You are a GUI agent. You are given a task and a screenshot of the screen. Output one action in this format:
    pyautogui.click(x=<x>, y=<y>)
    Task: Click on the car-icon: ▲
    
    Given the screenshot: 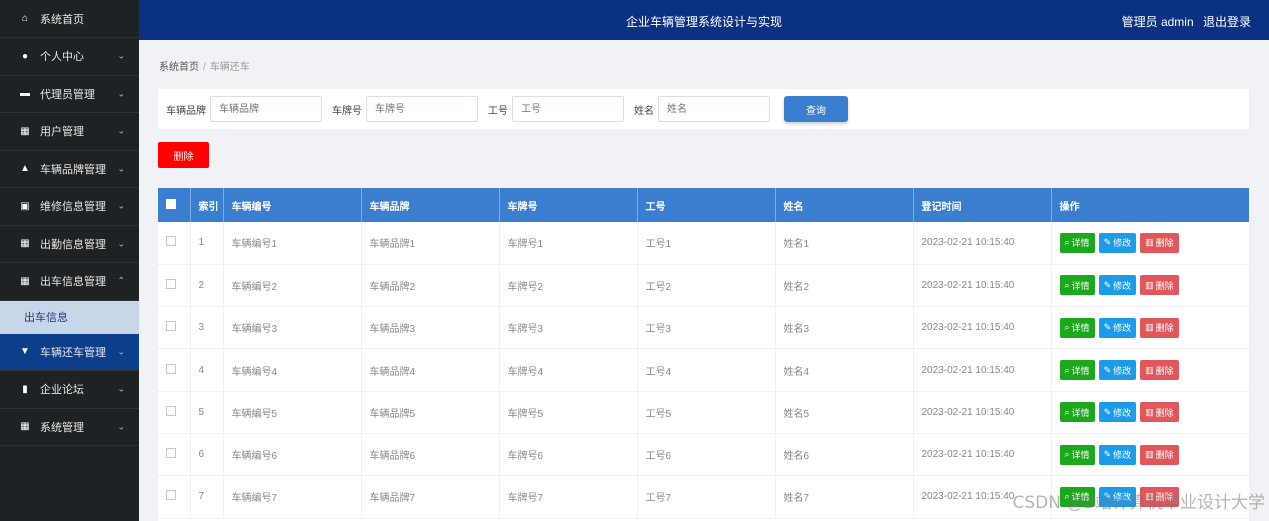 What is the action you would take?
    pyautogui.click(x=25, y=169)
    